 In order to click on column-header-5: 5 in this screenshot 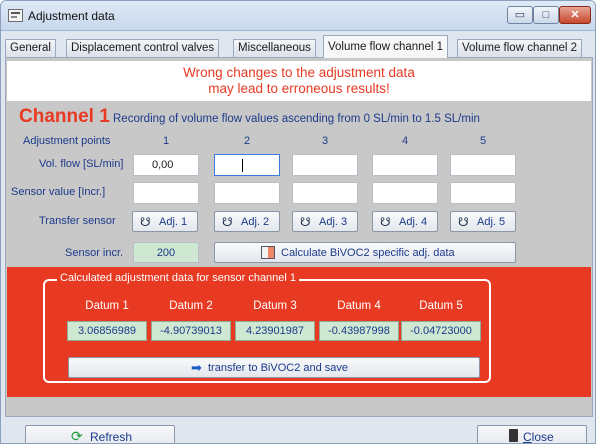, I will do `click(483, 141)`.